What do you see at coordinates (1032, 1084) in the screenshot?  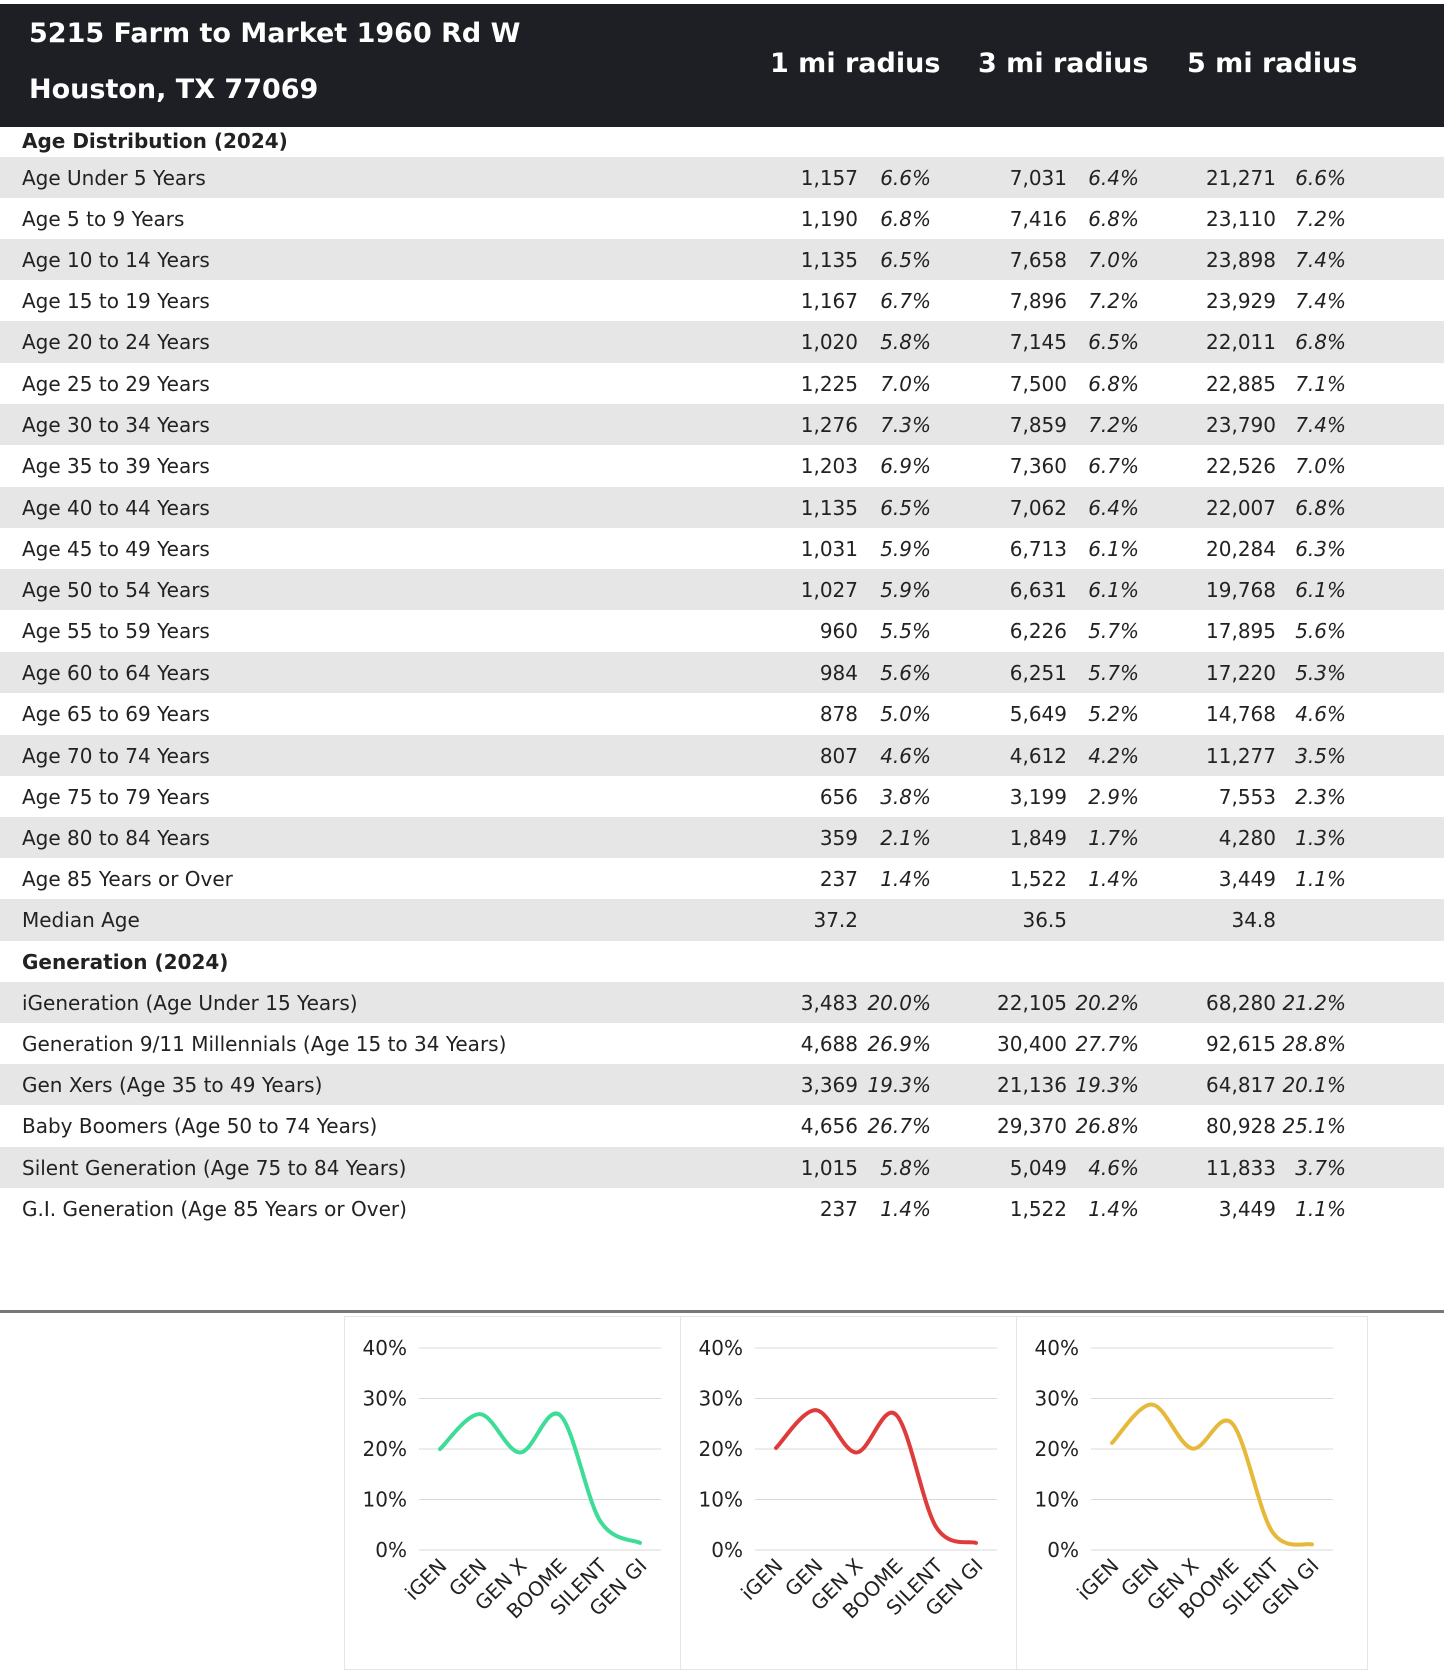 I see `row-count: 21,136` at bounding box center [1032, 1084].